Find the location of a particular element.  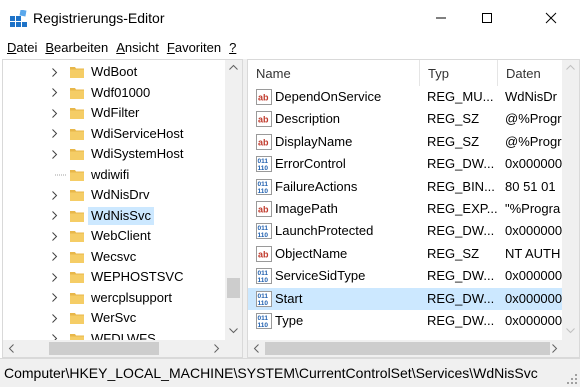

tree-item: WebClient is located at coordinates (115, 236).